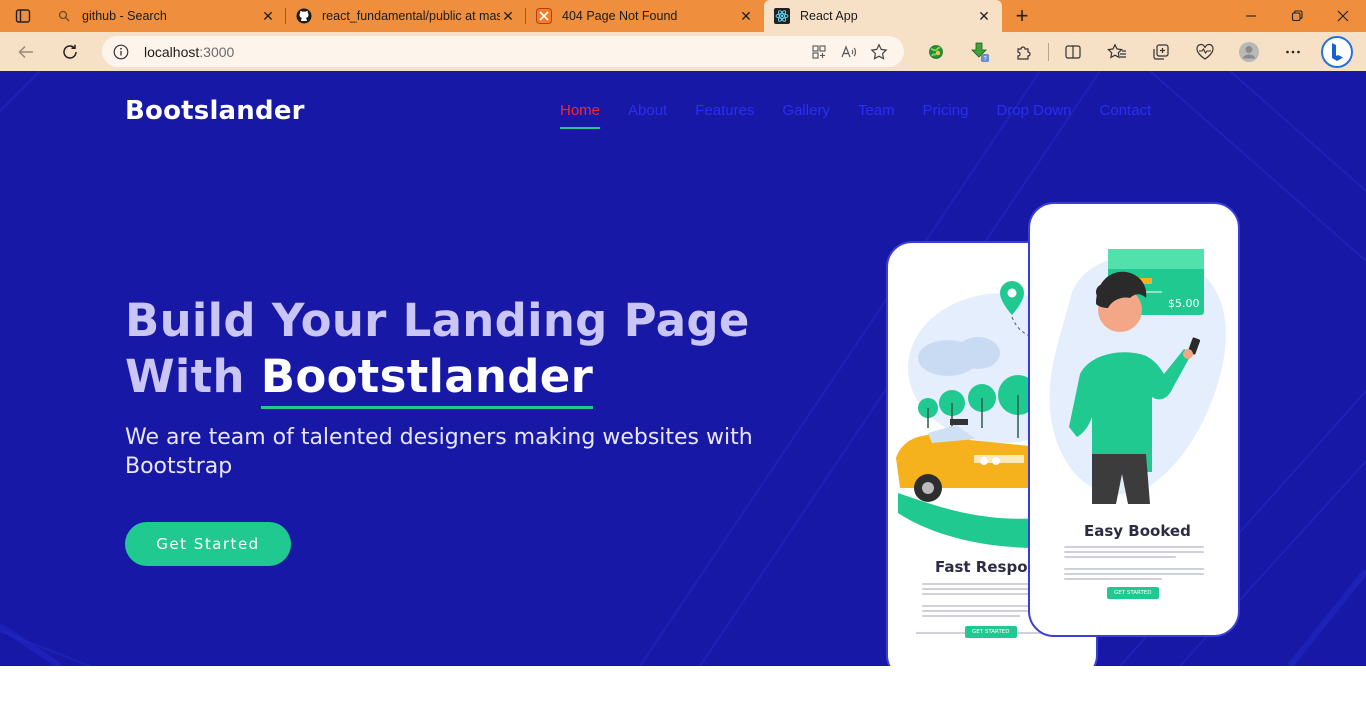  Describe the element at coordinates (876, 110) in the screenshot. I see `nav-team: Team` at that location.